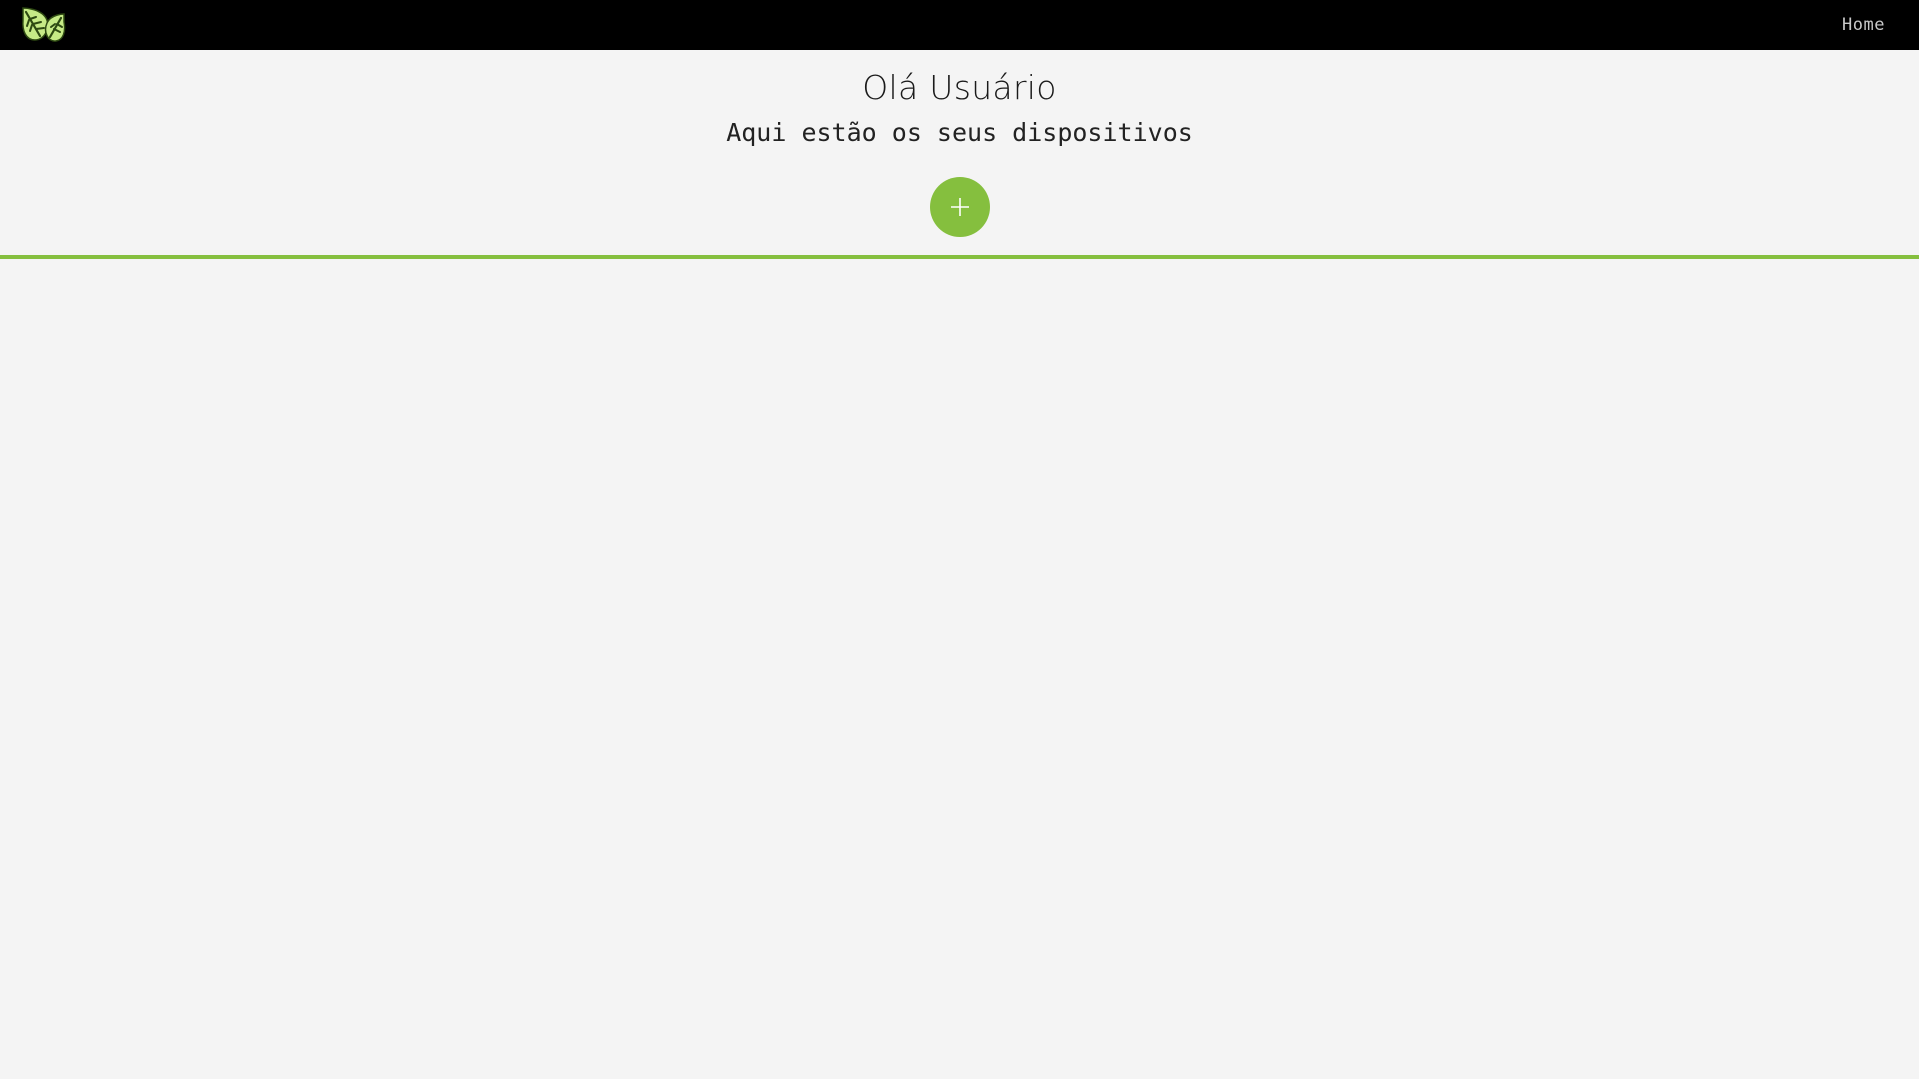  Describe the element at coordinates (1863, 25) in the screenshot. I see `nav-home-link: Home` at that location.